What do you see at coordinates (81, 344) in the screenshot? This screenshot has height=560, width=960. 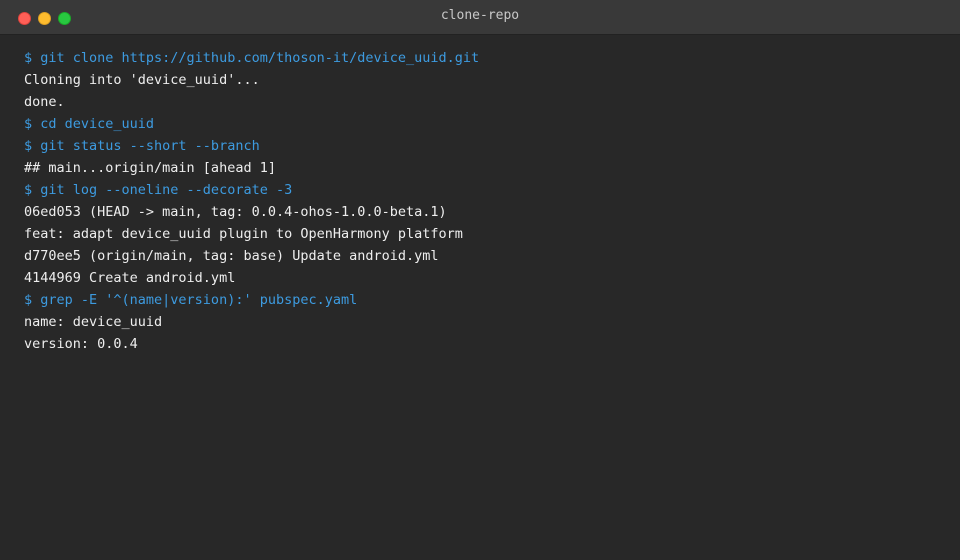 I see `terminal-line-output: version: 0.0.4` at bounding box center [81, 344].